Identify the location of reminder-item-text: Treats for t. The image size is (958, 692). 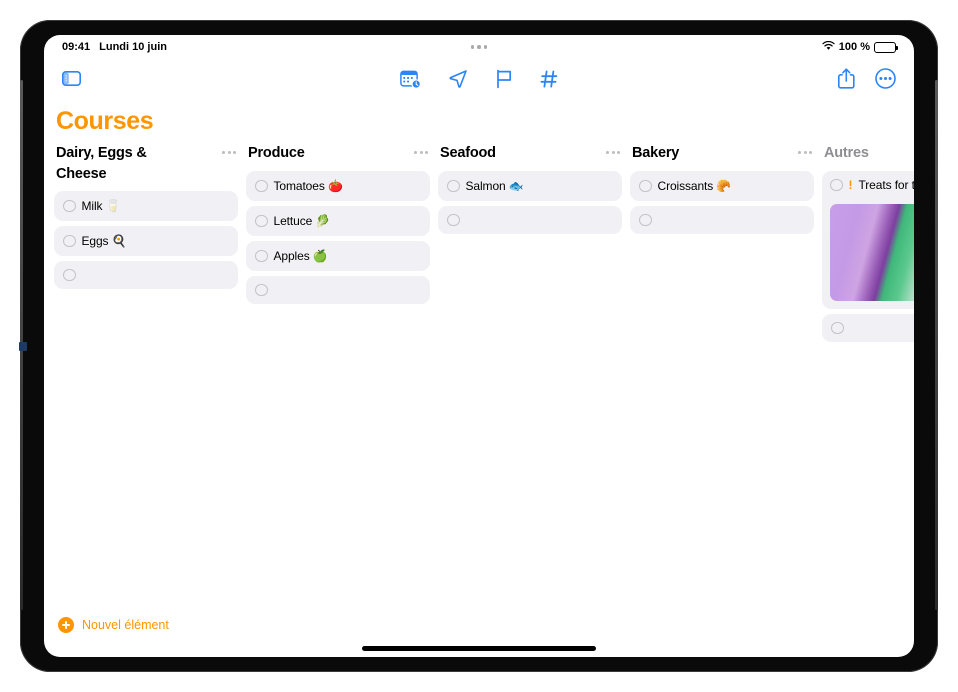
(886, 185).